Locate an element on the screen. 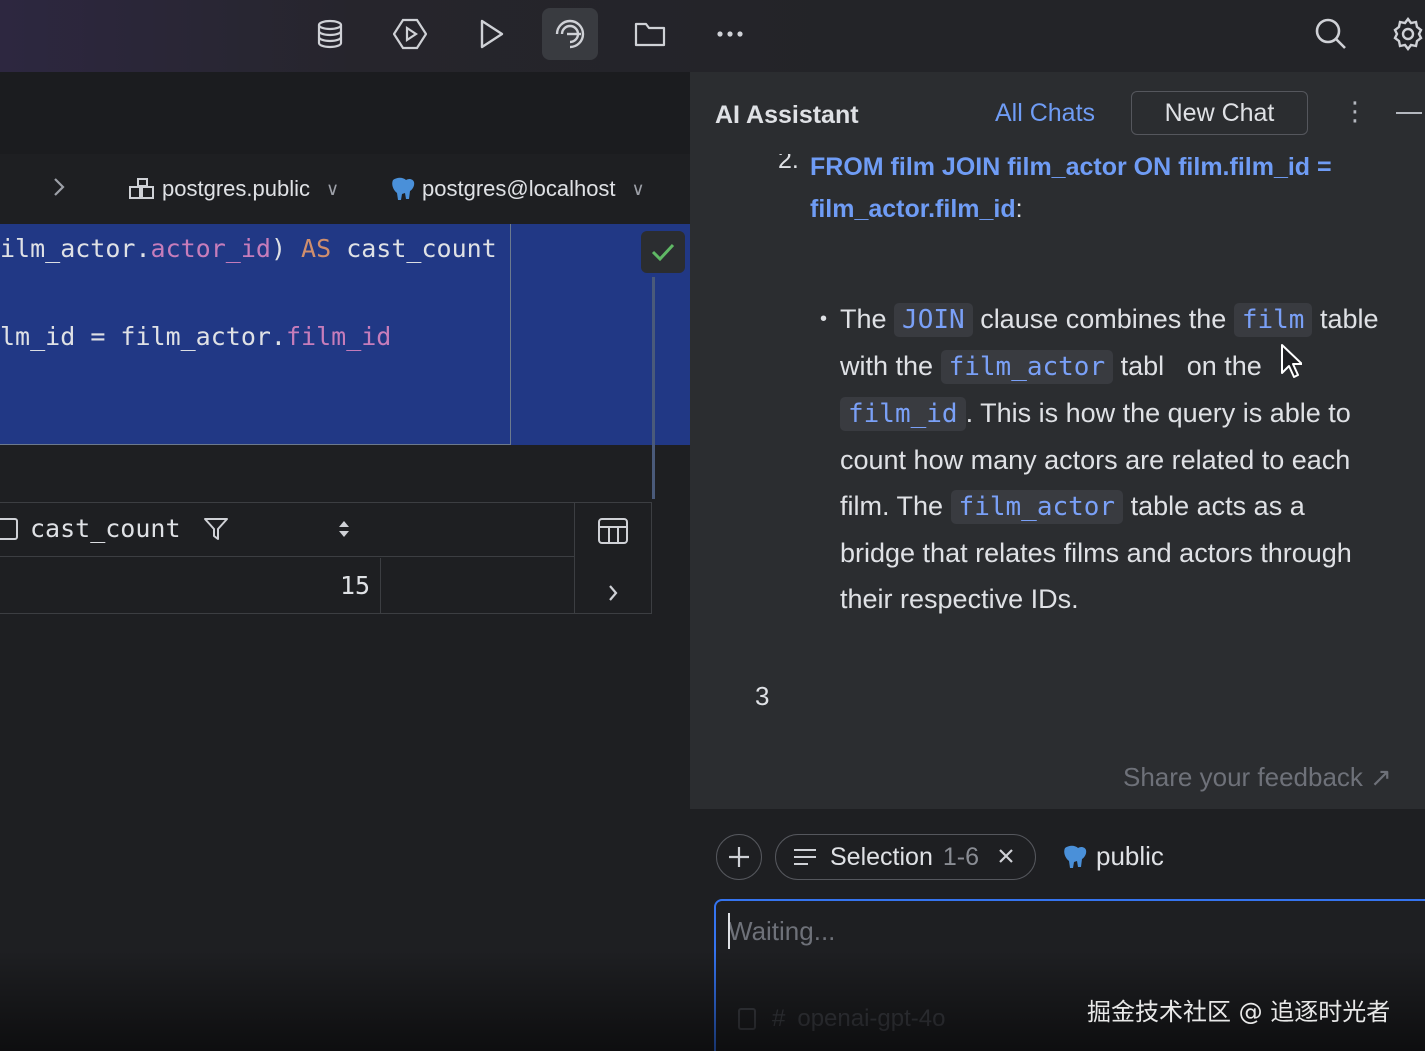  ai-assistant-icon is located at coordinates (570, 34).